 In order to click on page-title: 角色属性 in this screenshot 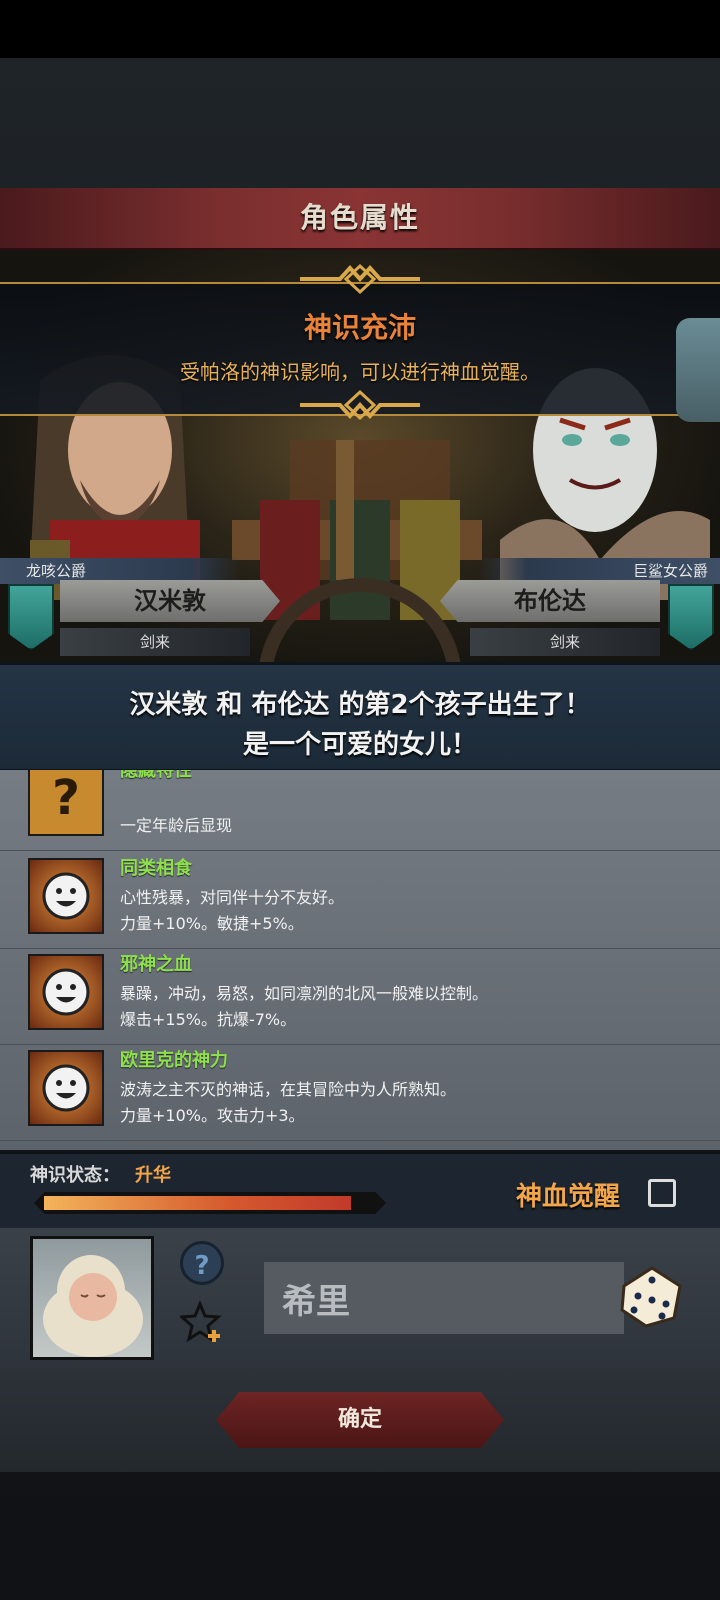, I will do `click(359, 217)`.